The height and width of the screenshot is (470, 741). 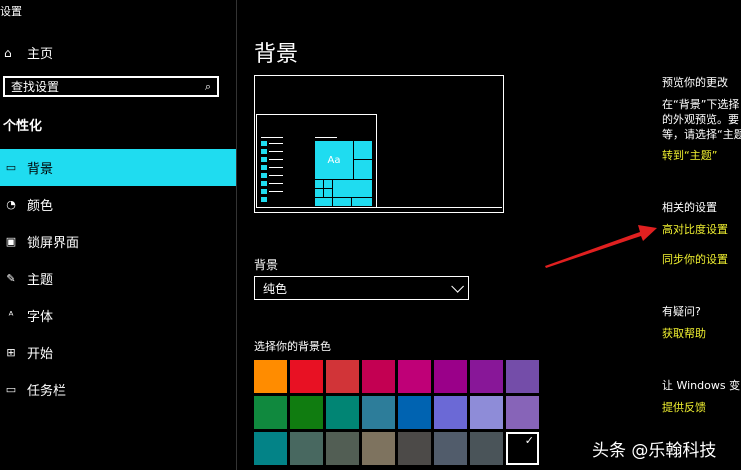 I want to click on nav-item-label: 任务栏, so click(x=47, y=391).